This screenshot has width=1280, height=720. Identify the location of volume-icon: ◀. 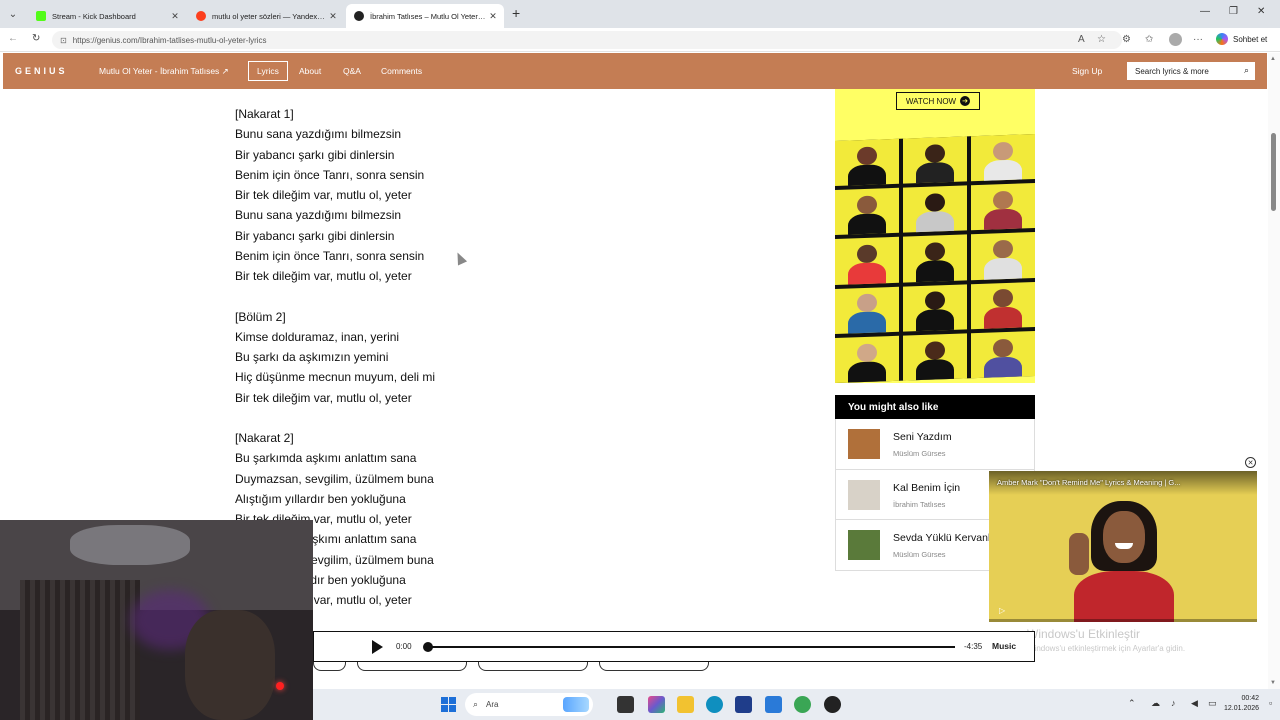
(1194, 703).